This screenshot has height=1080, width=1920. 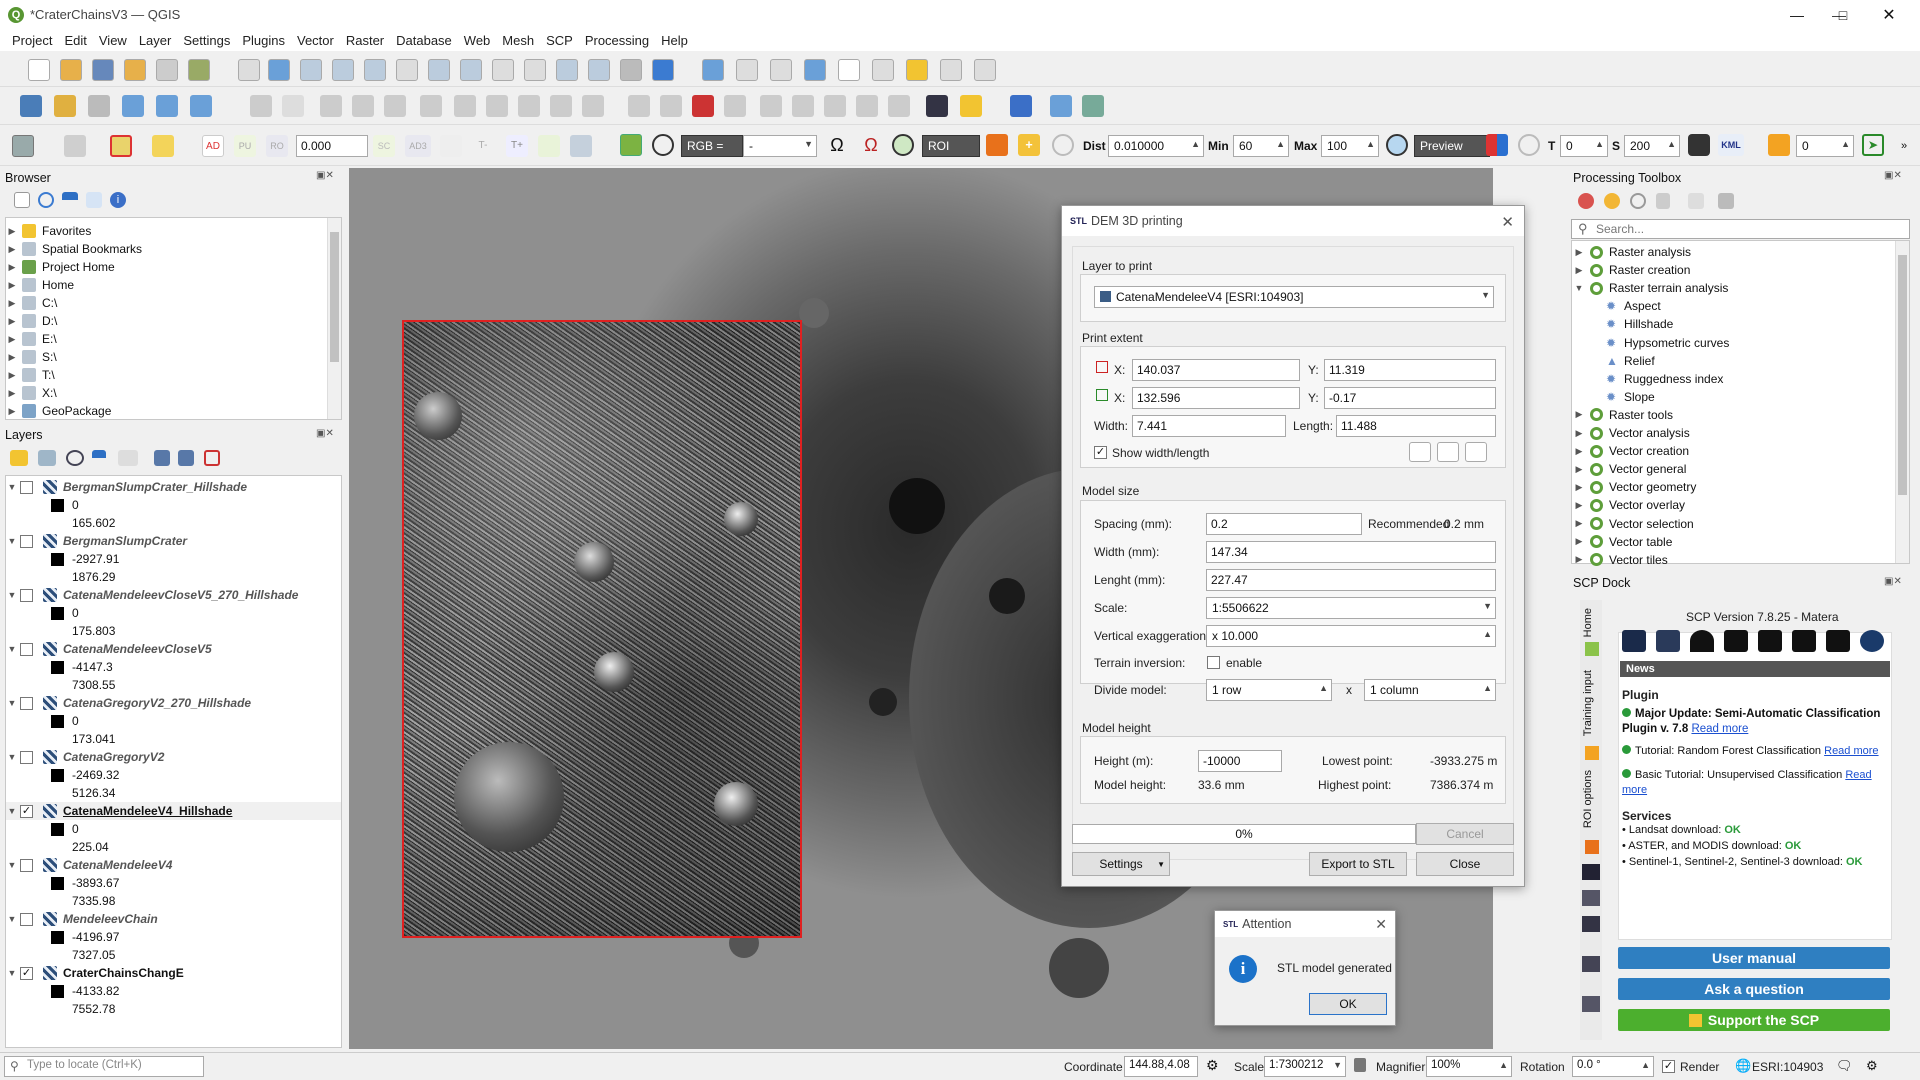 What do you see at coordinates (1584, 146) in the screenshot?
I see `t-spinbox: 0 ▲` at bounding box center [1584, 146].